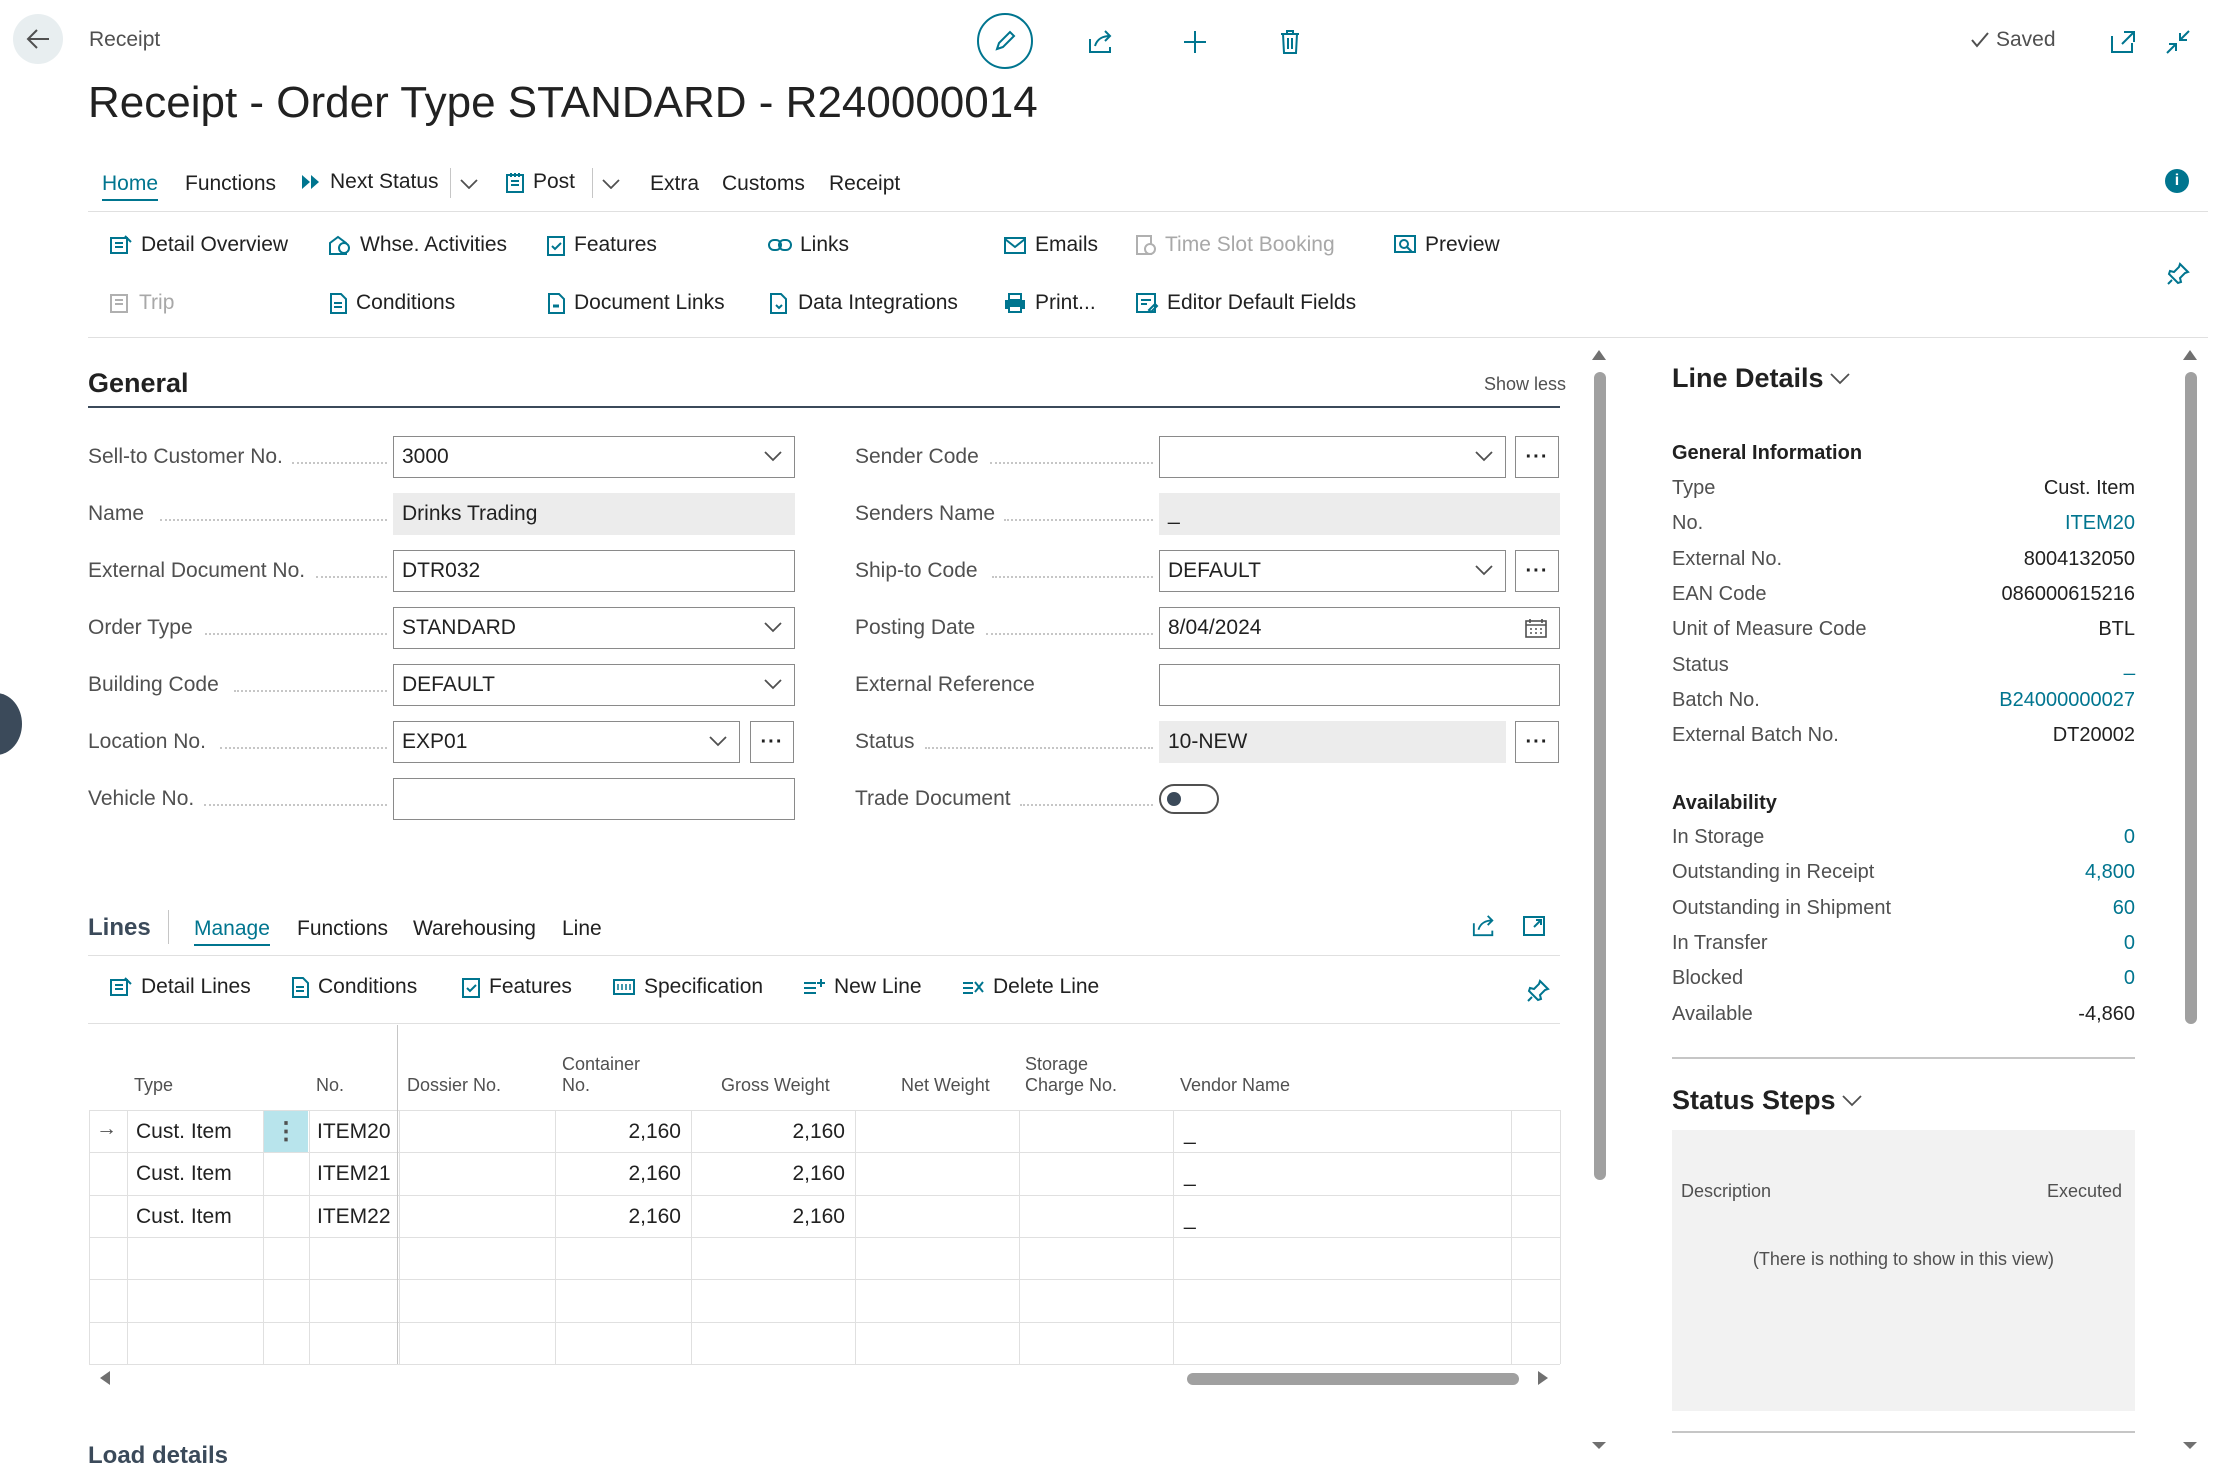  Describe the element at coordinates (2190, 1445) in the screenshot. I see `factbox-scroll-down` at that location.